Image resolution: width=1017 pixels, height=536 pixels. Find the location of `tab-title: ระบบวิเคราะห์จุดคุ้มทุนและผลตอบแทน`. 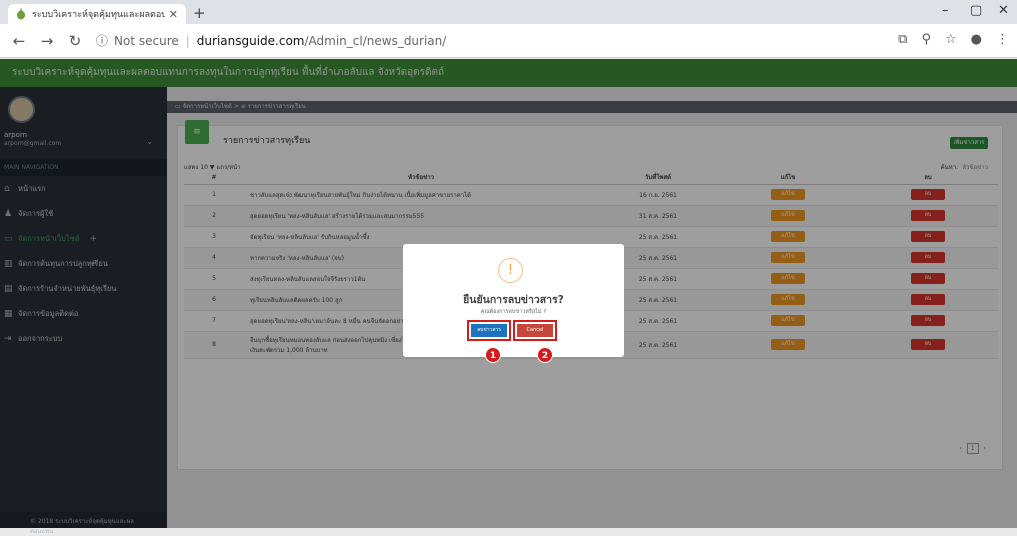

tab-title: ระบบวิเคราะห์จุดคุ้มทุนและผลตอบแทน is located at coordinates (98, 15).